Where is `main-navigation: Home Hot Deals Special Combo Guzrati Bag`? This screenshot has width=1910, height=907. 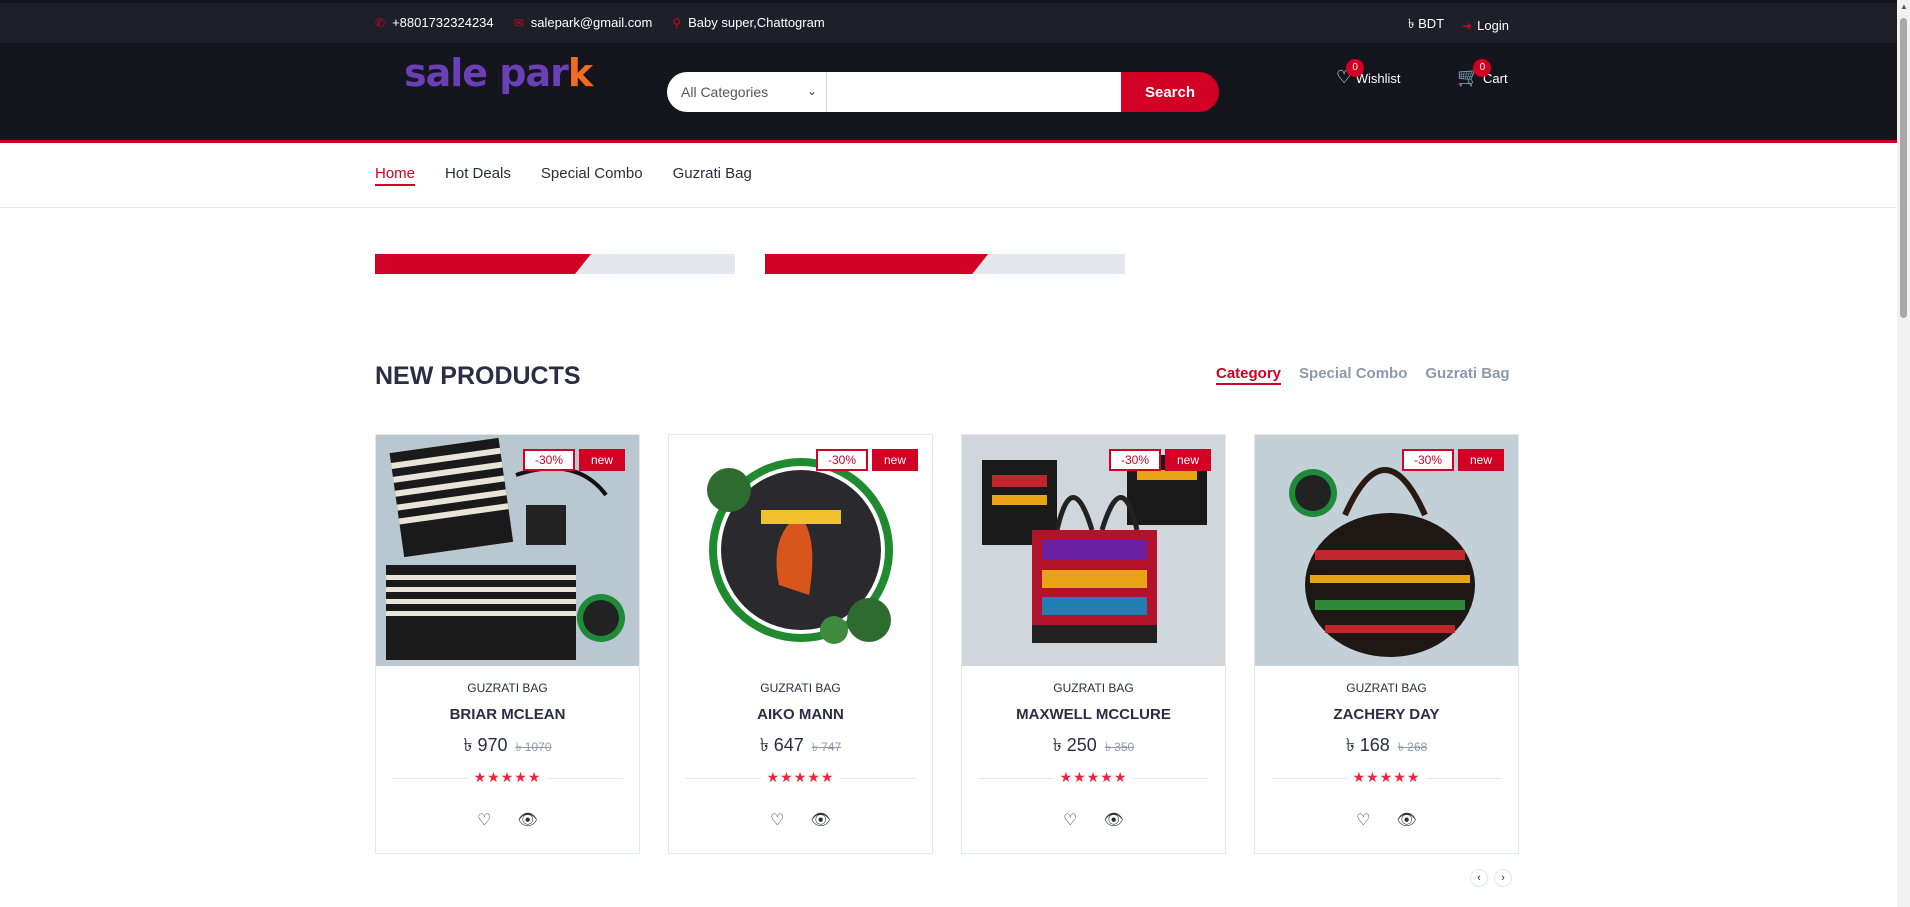
main-navigation: Home Hot Deals Special Combo Guzrati Bag is located at coordinates (948, 176).